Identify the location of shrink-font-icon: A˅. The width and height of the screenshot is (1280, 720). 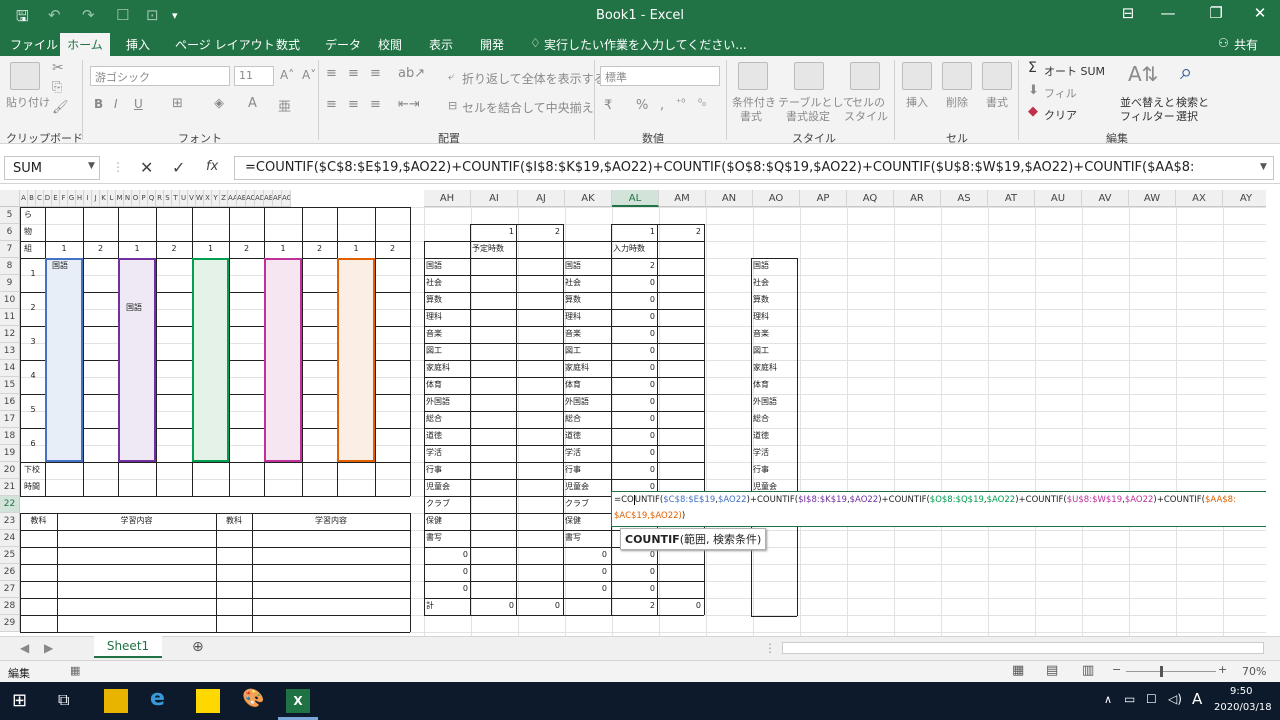
(309, 75).